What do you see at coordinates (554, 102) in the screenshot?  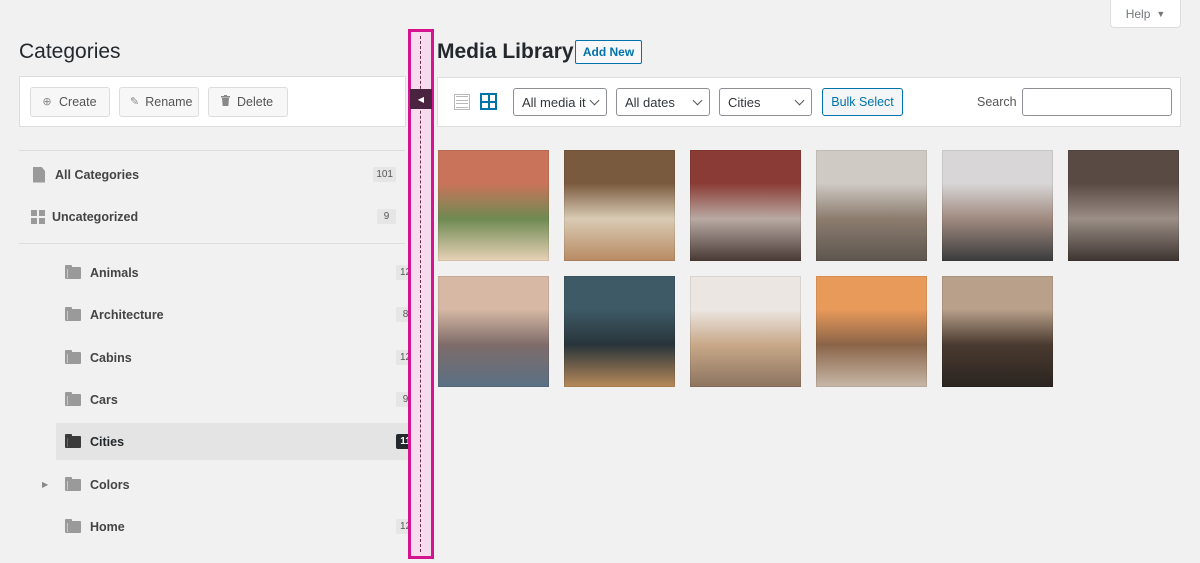 I see `media-type-value: All media it` at bounding box center [554, 102].